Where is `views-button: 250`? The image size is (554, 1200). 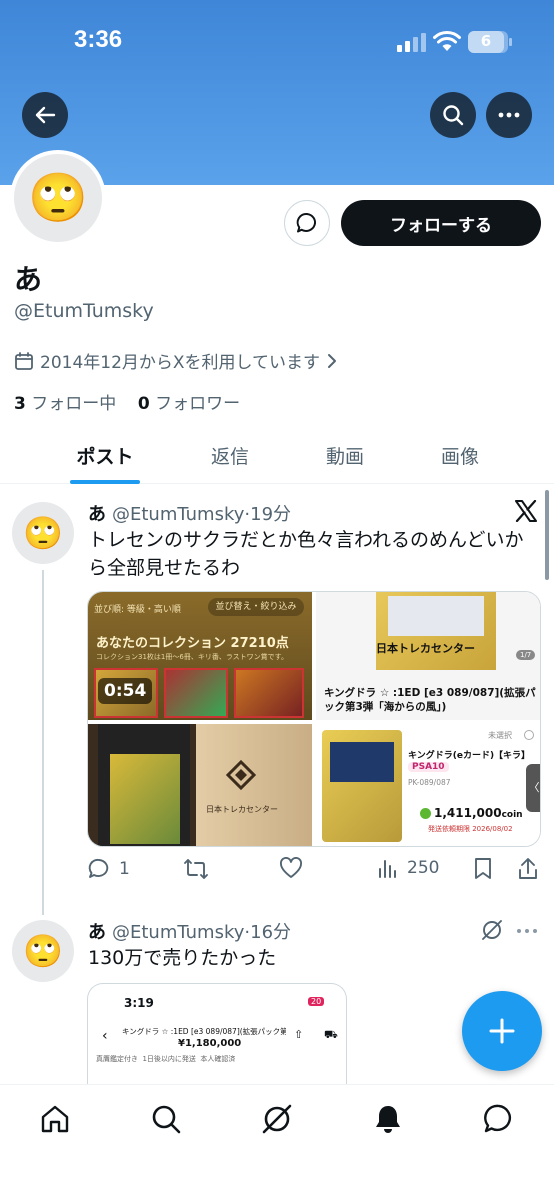 views-button: 250 is located at coordinates (408, 868).